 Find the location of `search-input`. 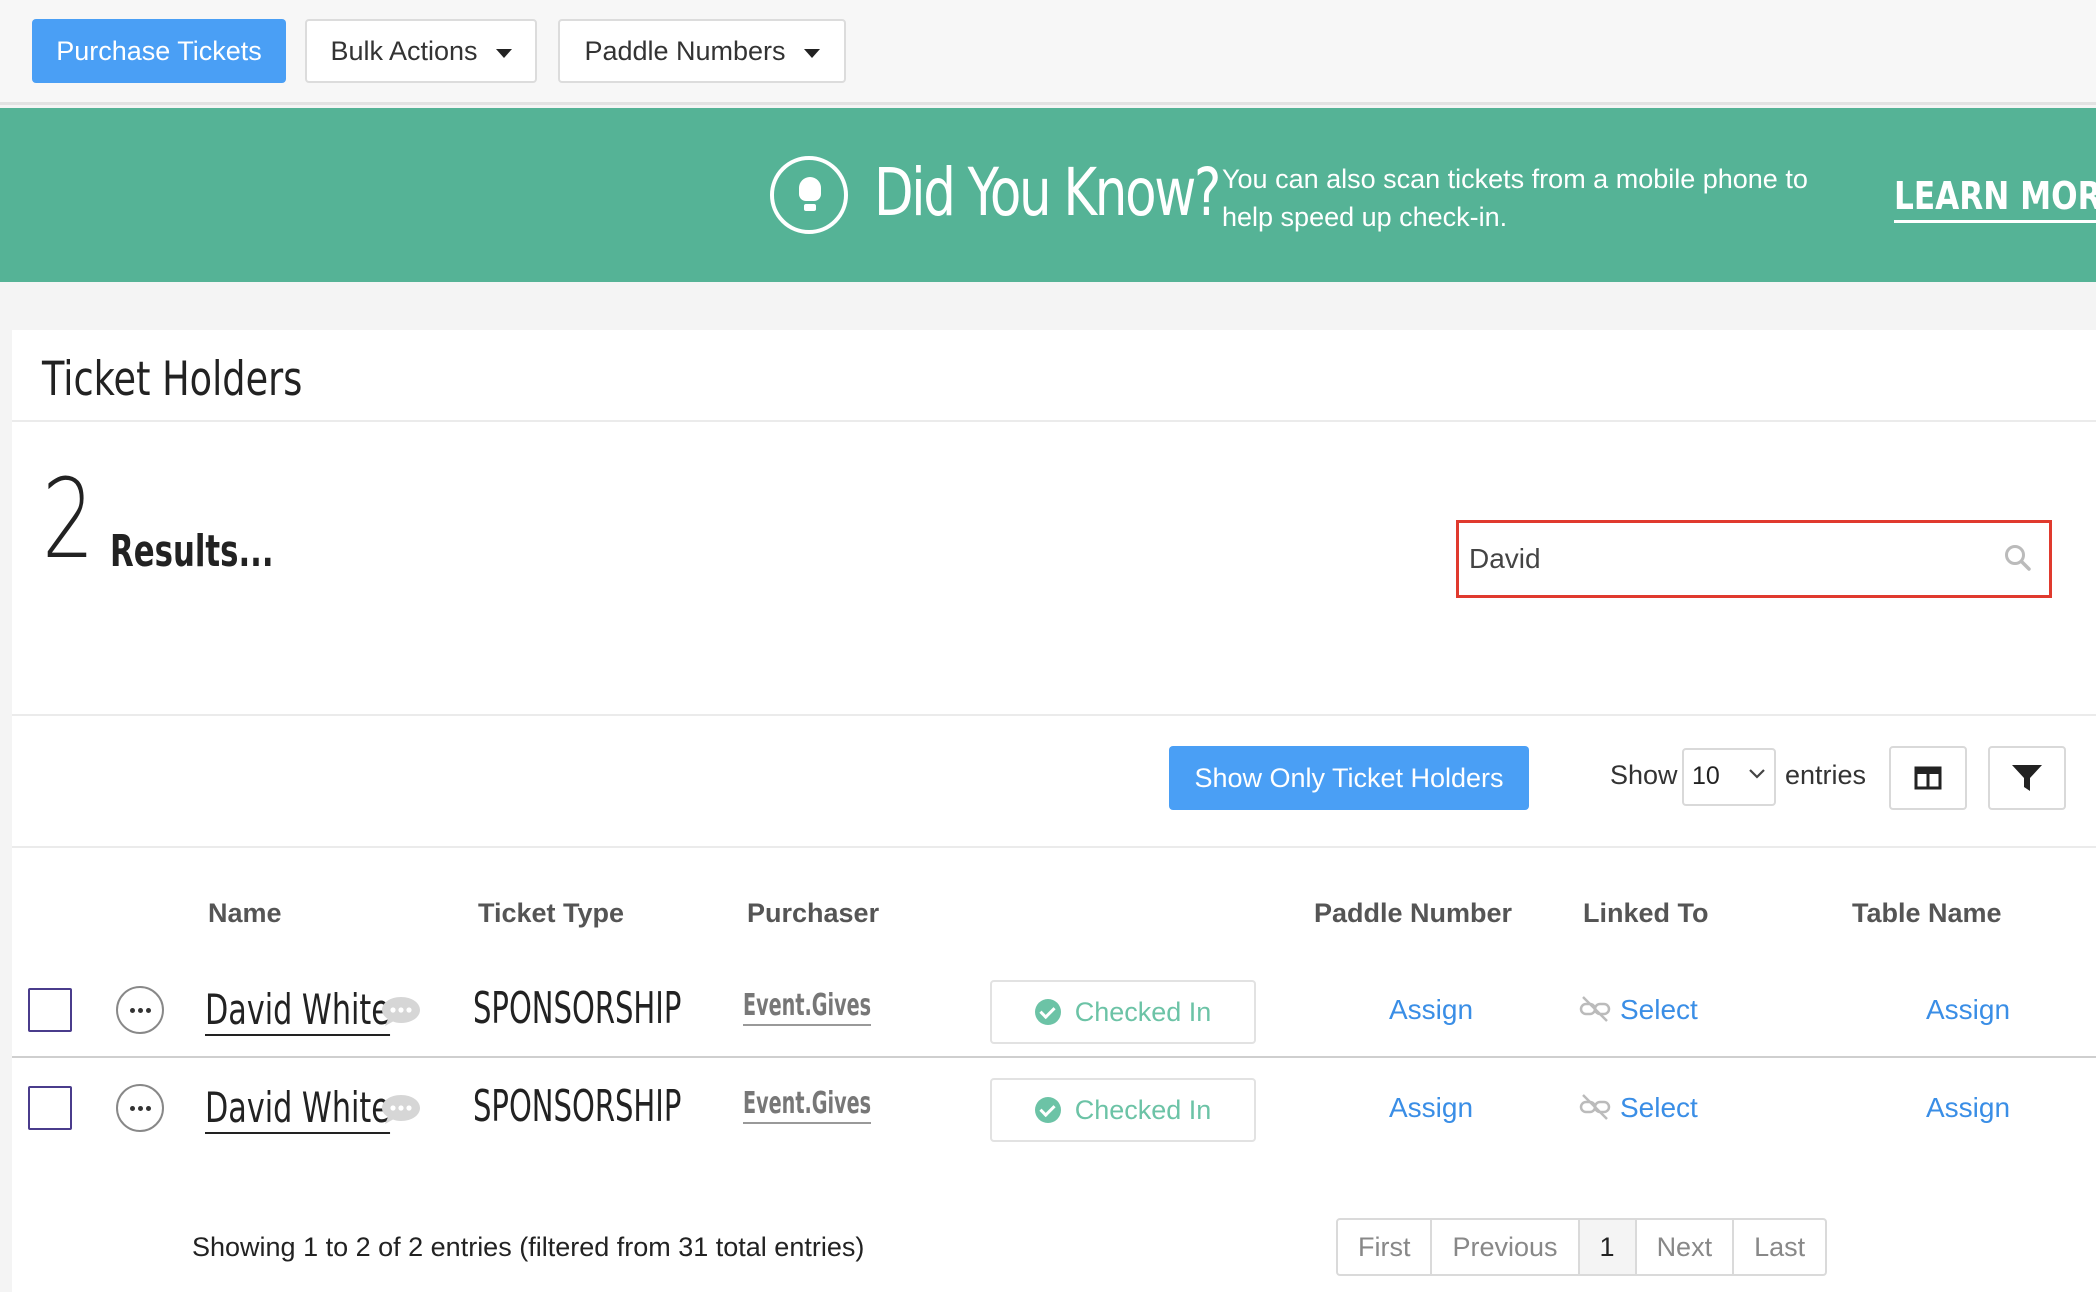

search-input is located at coordinates (1719, 559).